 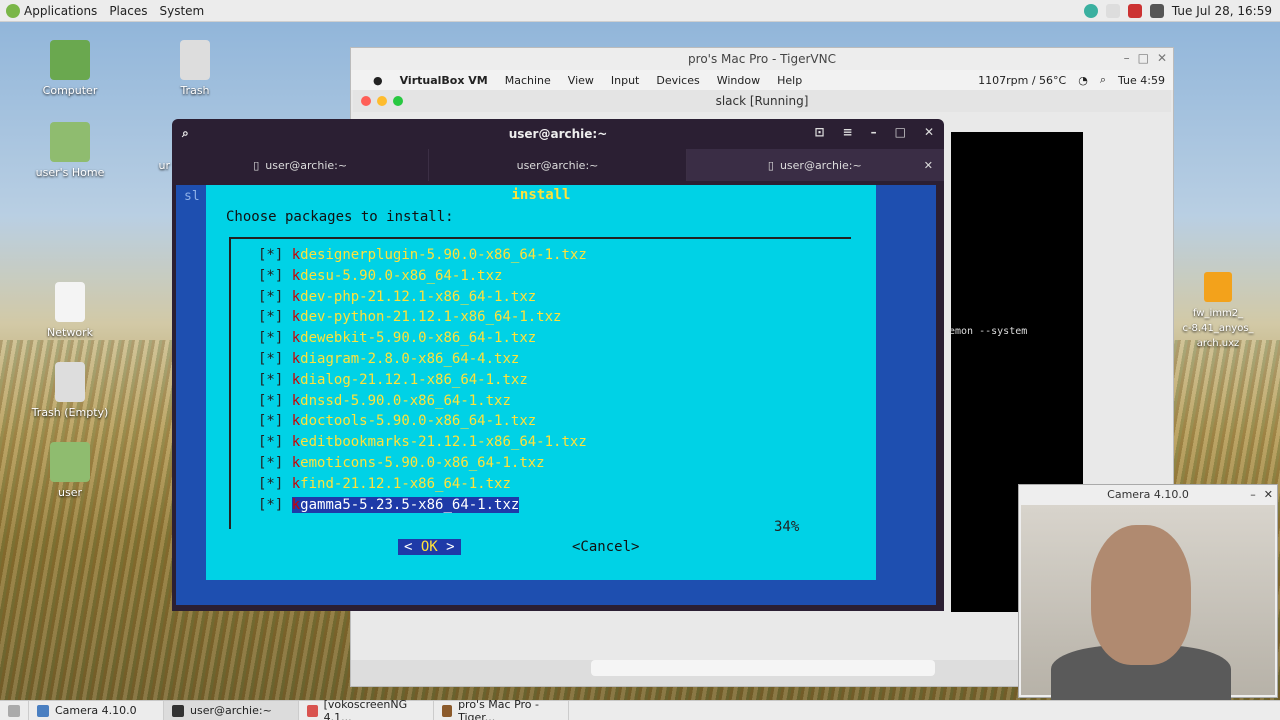 I want to click on mac-menu-app: VirtualBox VM, so click(x=444, y=80).